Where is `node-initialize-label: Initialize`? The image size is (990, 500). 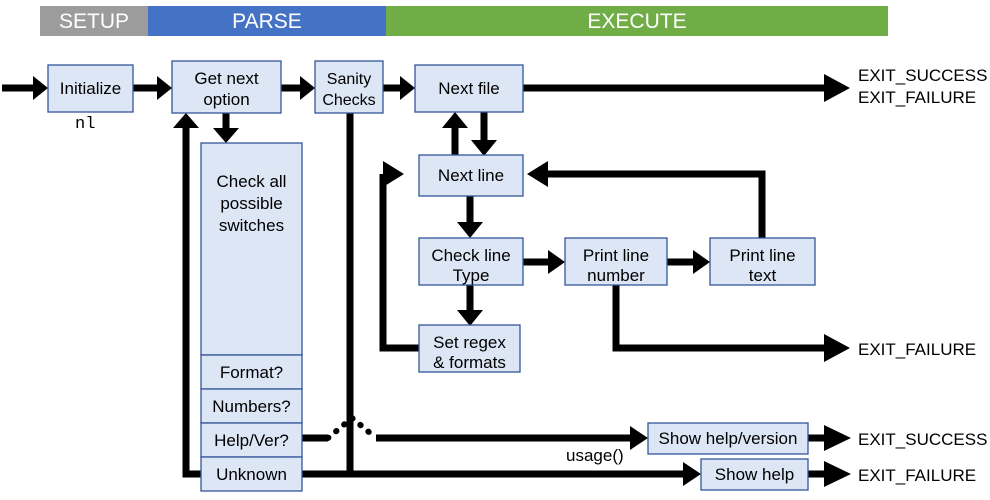
node-initialize-label: Initialize is located at coordinates (90, 88).